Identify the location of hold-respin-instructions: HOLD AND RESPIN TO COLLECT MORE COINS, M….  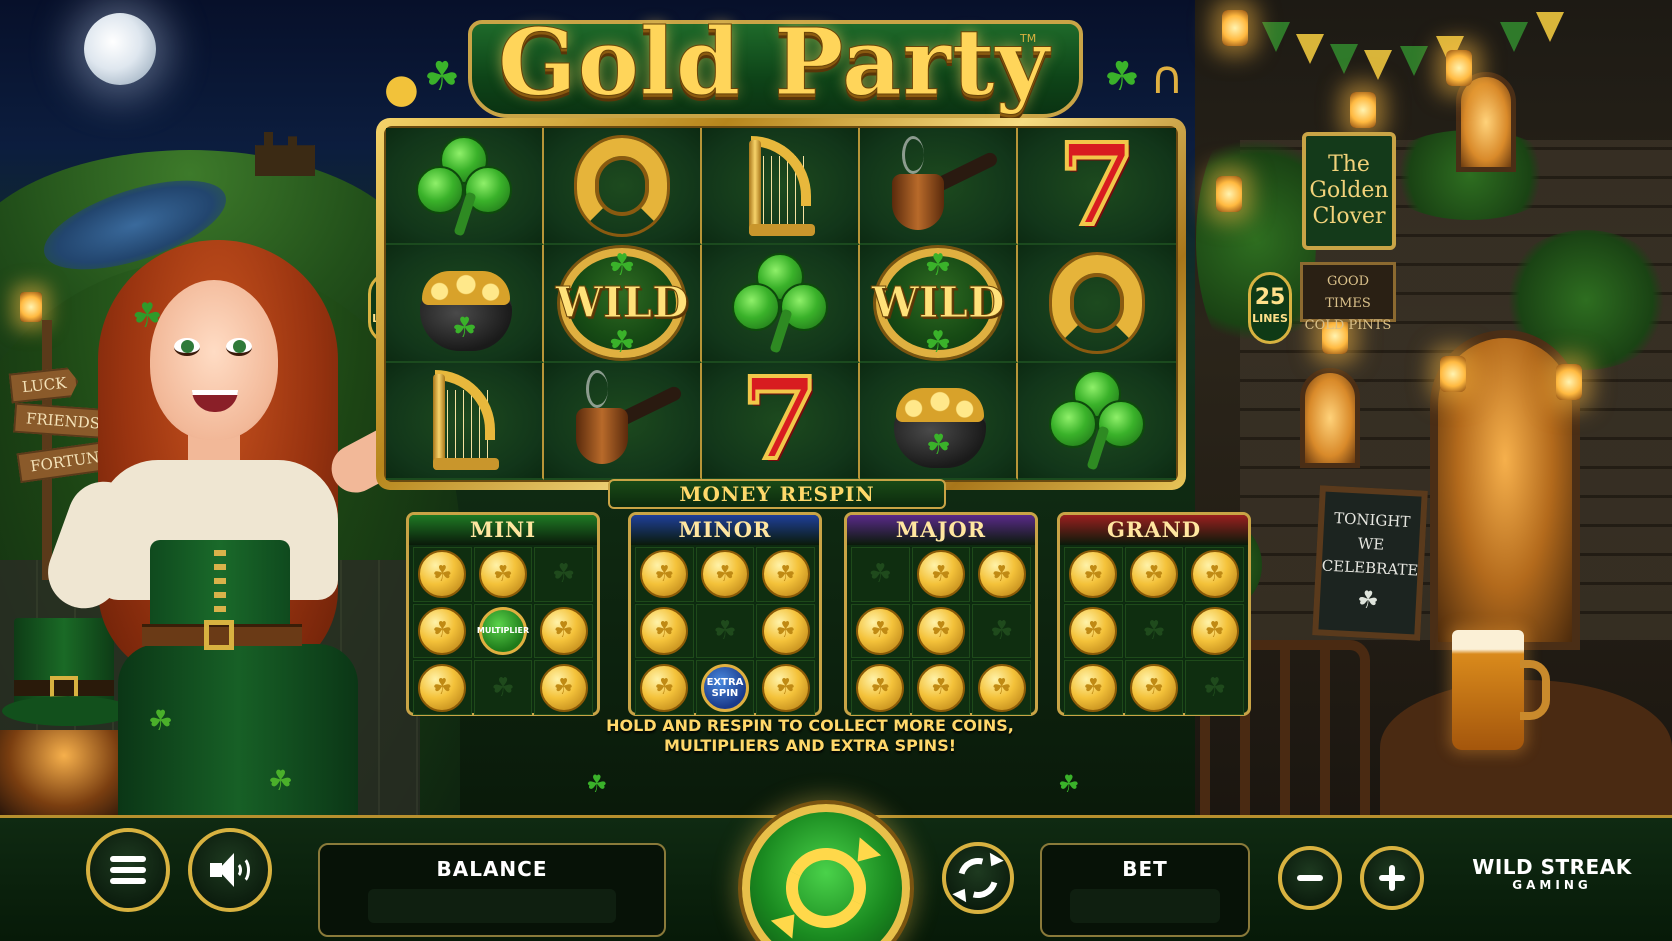
(810, 736).